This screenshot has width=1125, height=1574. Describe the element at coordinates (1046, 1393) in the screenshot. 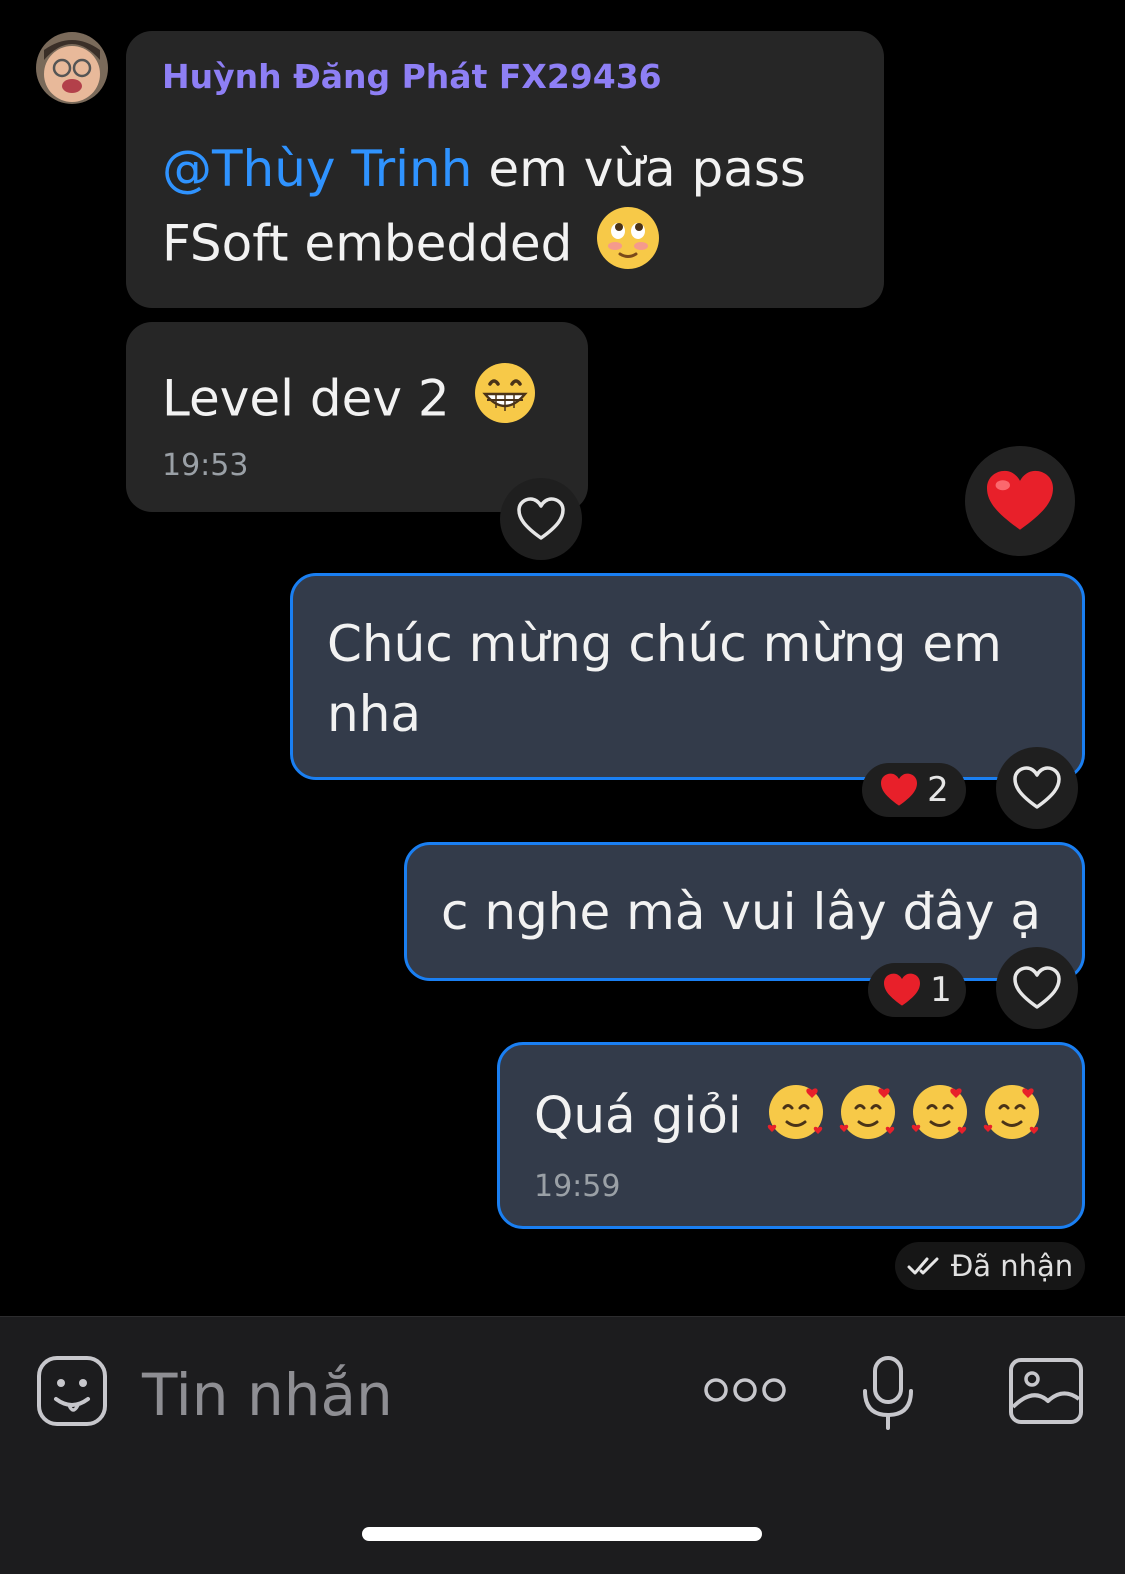

I see `image-gallery-icon` at that location.